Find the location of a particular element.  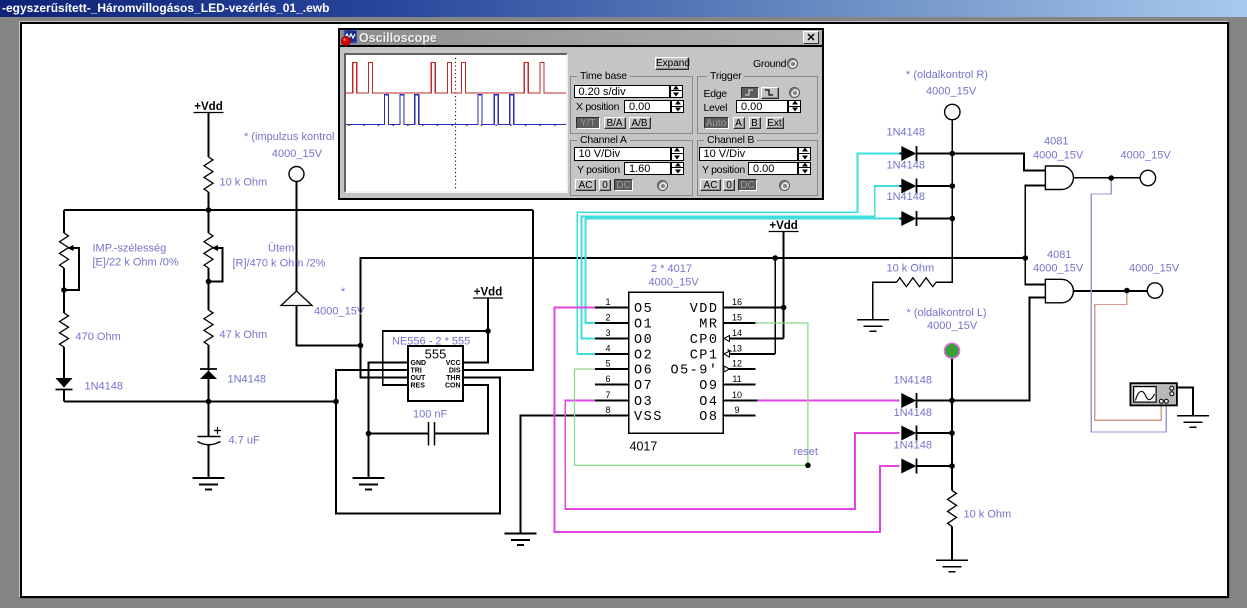

svg-text: Ütem. is located at coordinates (282, 249).